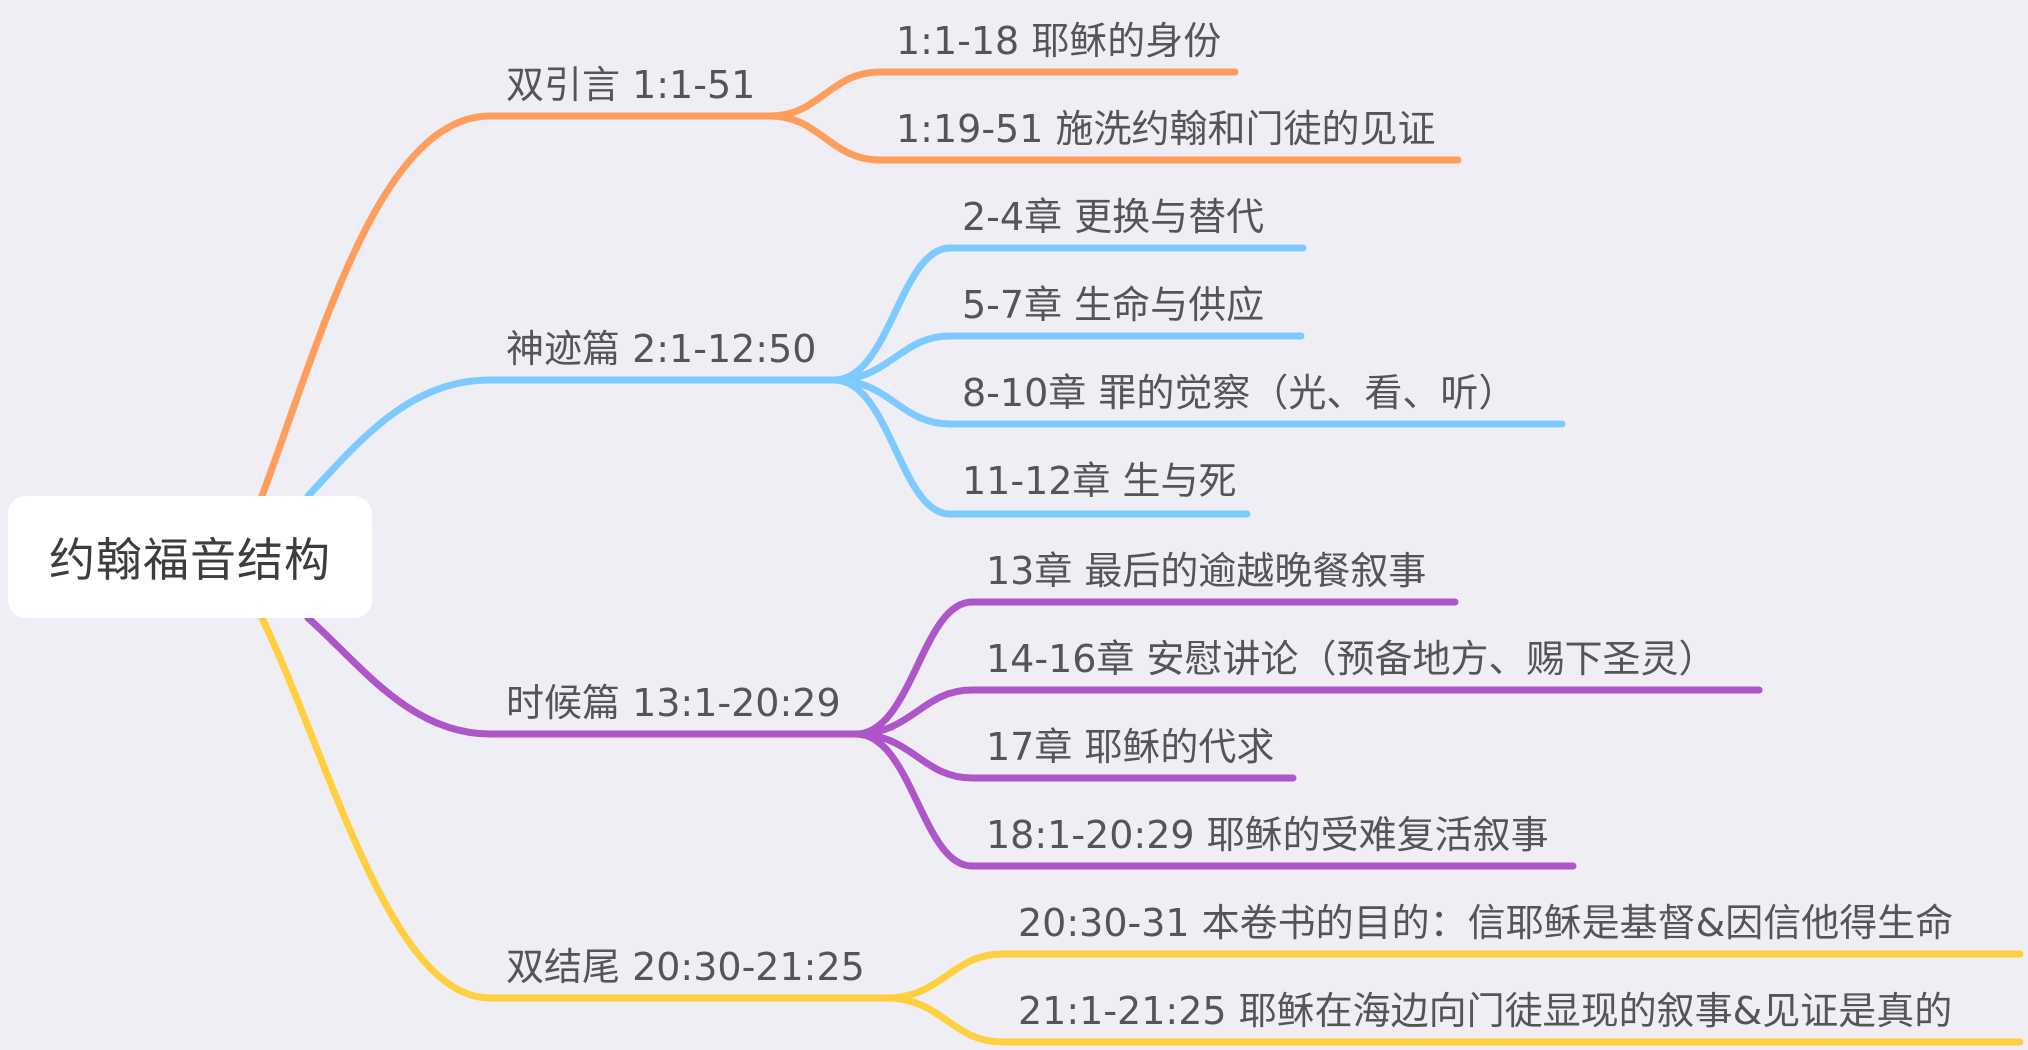 The height and width of the screenshot is (1050, 2028). What do you see at coordinates (673, 703) in the screenshot?
I see `branch-label-hour: 时候篇 13:1-20:29` at bounding box center [673, 703].